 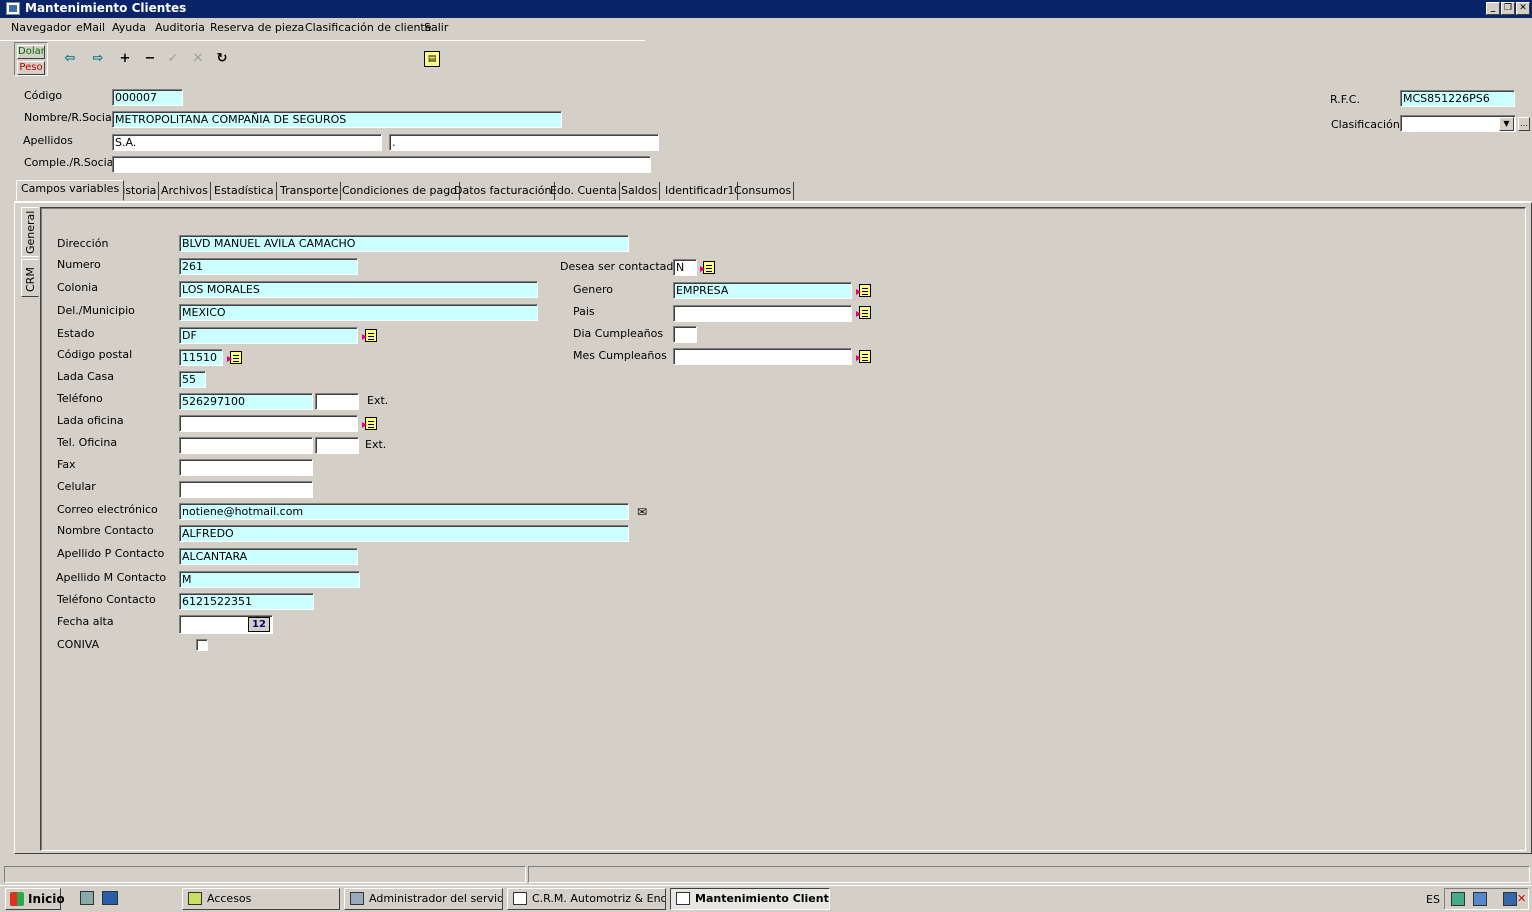 What do you see at coordinates (129, 27) in the screenshot?
I see `menu-ayuda: Ayuda` at bounding box center [129, 27].